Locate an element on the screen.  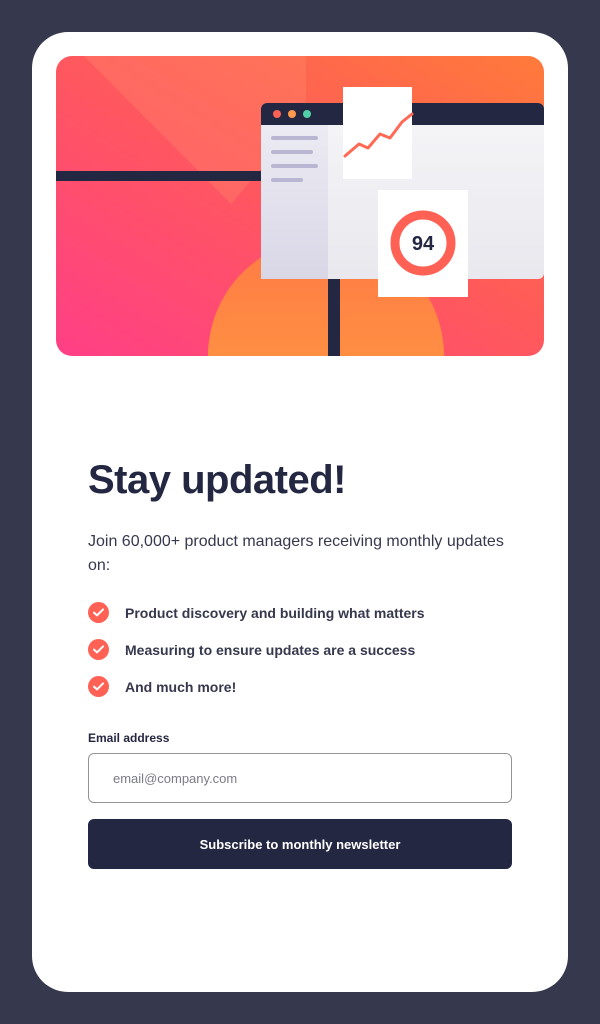
feature-label: And much more! is located at coordinates (181, 686).